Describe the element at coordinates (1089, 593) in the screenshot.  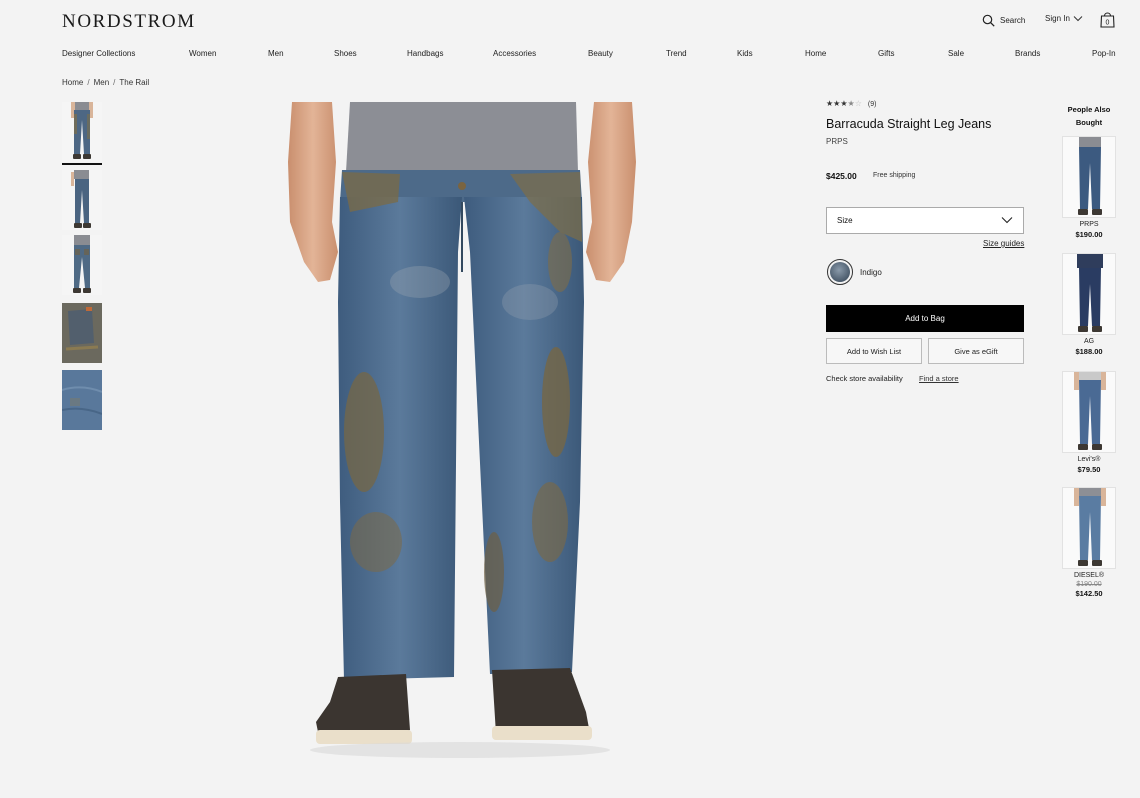
I see `recommendation-price: $142.50` at that location.